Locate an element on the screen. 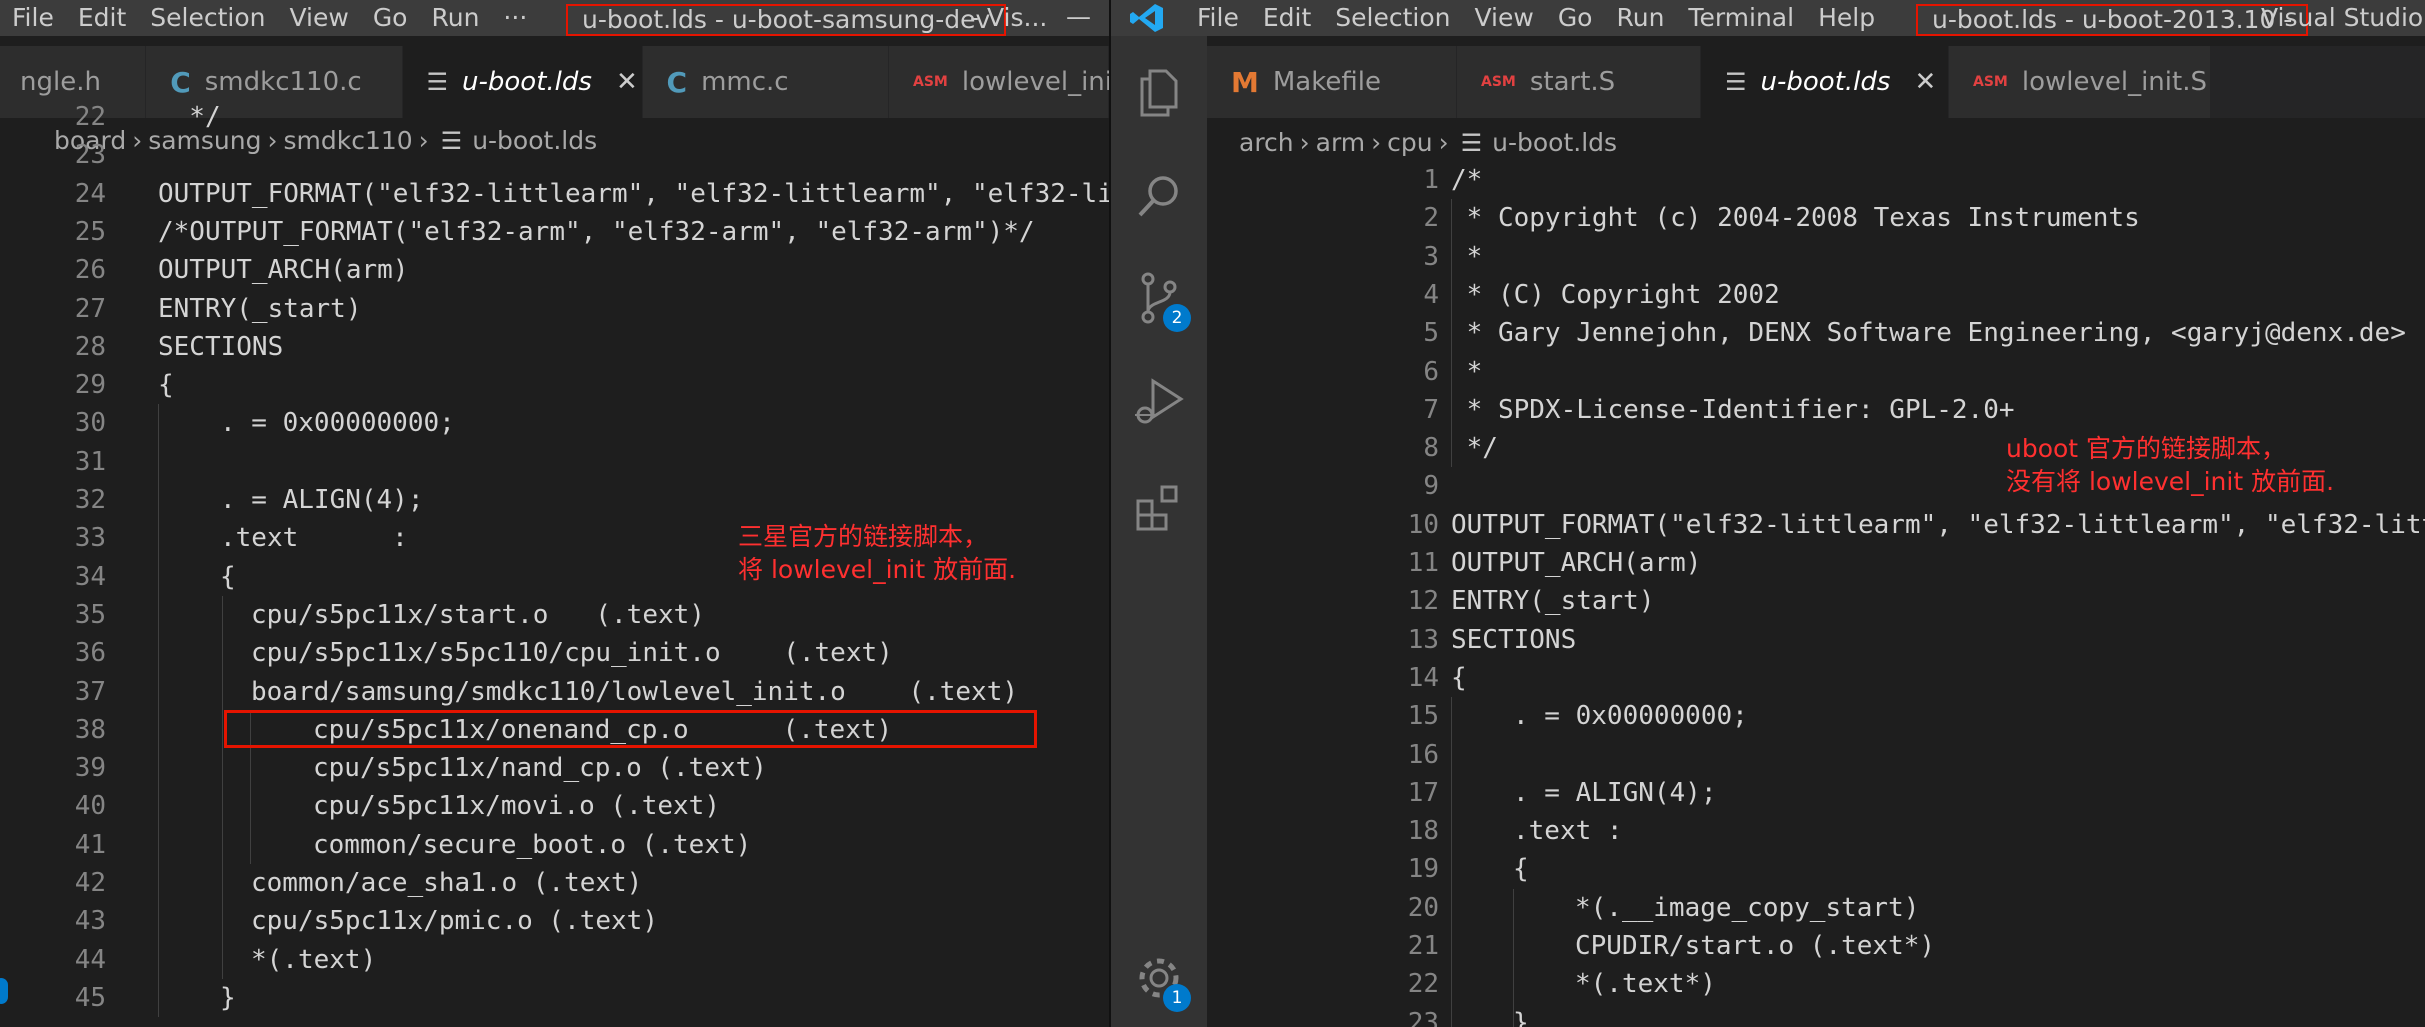  code-line: 39 cpu/s5pc11x/nand_cp.o (.text) is located at coordinates (554, 768).